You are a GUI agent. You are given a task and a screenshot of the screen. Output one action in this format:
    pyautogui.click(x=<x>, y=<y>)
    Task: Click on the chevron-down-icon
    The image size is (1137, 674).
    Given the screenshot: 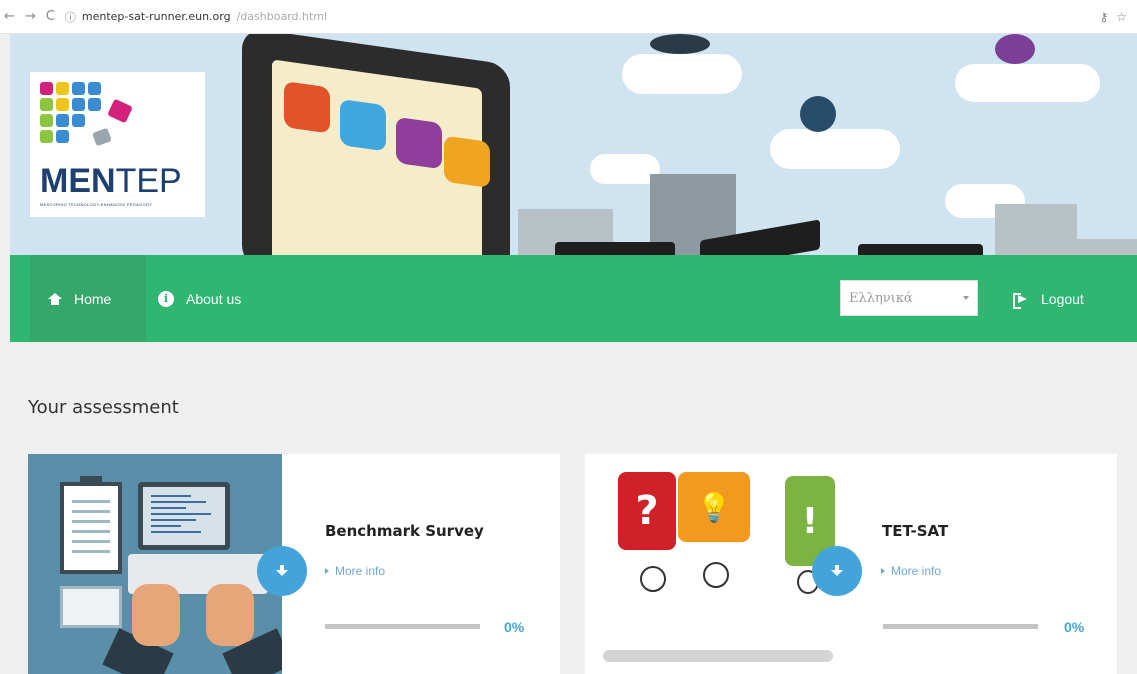 What is the action you would take?
    pyautogui.click(x=966, y=298)
    